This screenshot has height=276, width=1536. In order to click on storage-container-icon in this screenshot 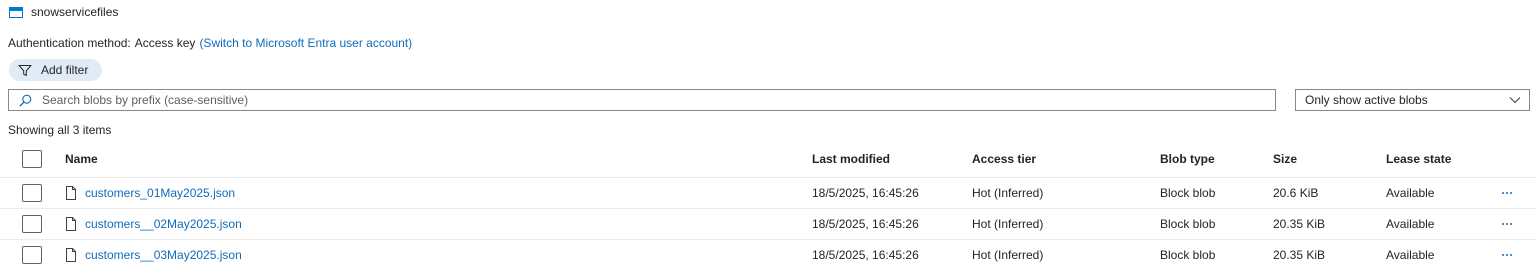, I will do `click(16, 12)`.